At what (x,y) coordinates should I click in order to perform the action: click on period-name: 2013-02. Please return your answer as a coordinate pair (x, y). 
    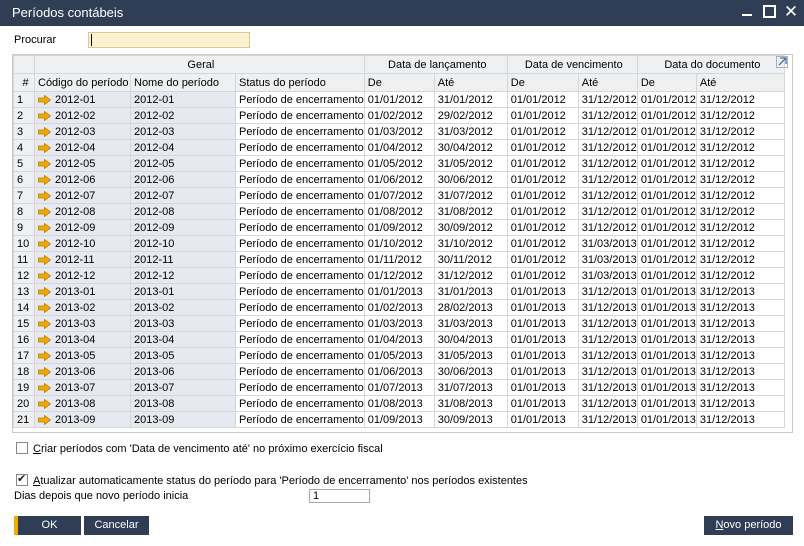
    Looking at the image, I should click on (183, 307).